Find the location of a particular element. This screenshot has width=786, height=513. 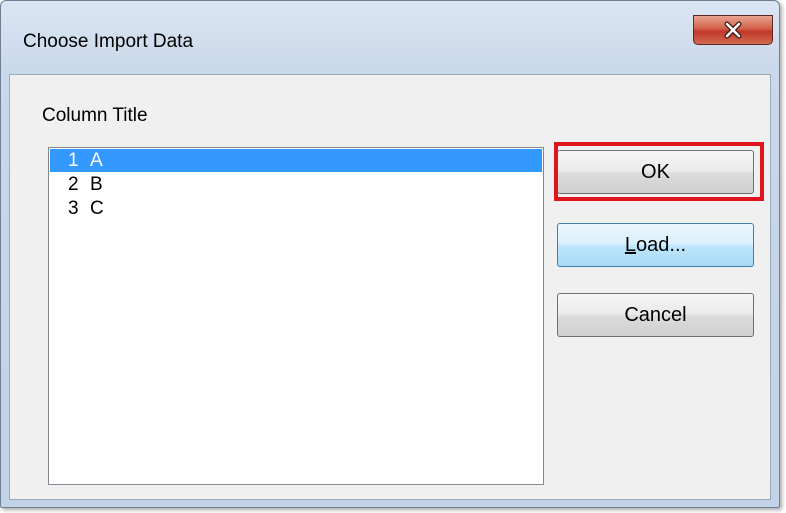

close-button is located at coordinates (733, 30).